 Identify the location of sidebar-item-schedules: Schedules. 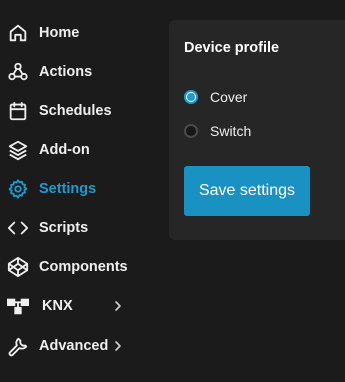
(75, 111).